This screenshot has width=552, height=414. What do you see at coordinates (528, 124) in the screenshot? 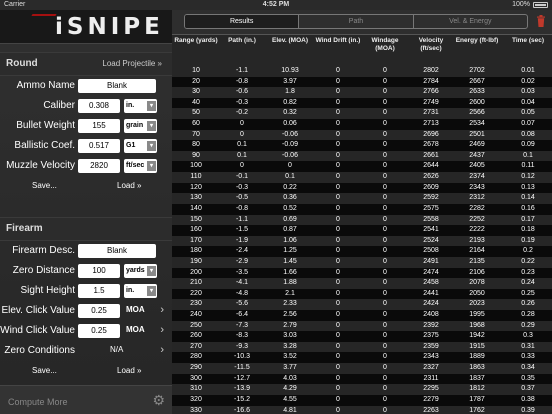
I see `table-cell: 0.07` at bounding box center [528, 124].